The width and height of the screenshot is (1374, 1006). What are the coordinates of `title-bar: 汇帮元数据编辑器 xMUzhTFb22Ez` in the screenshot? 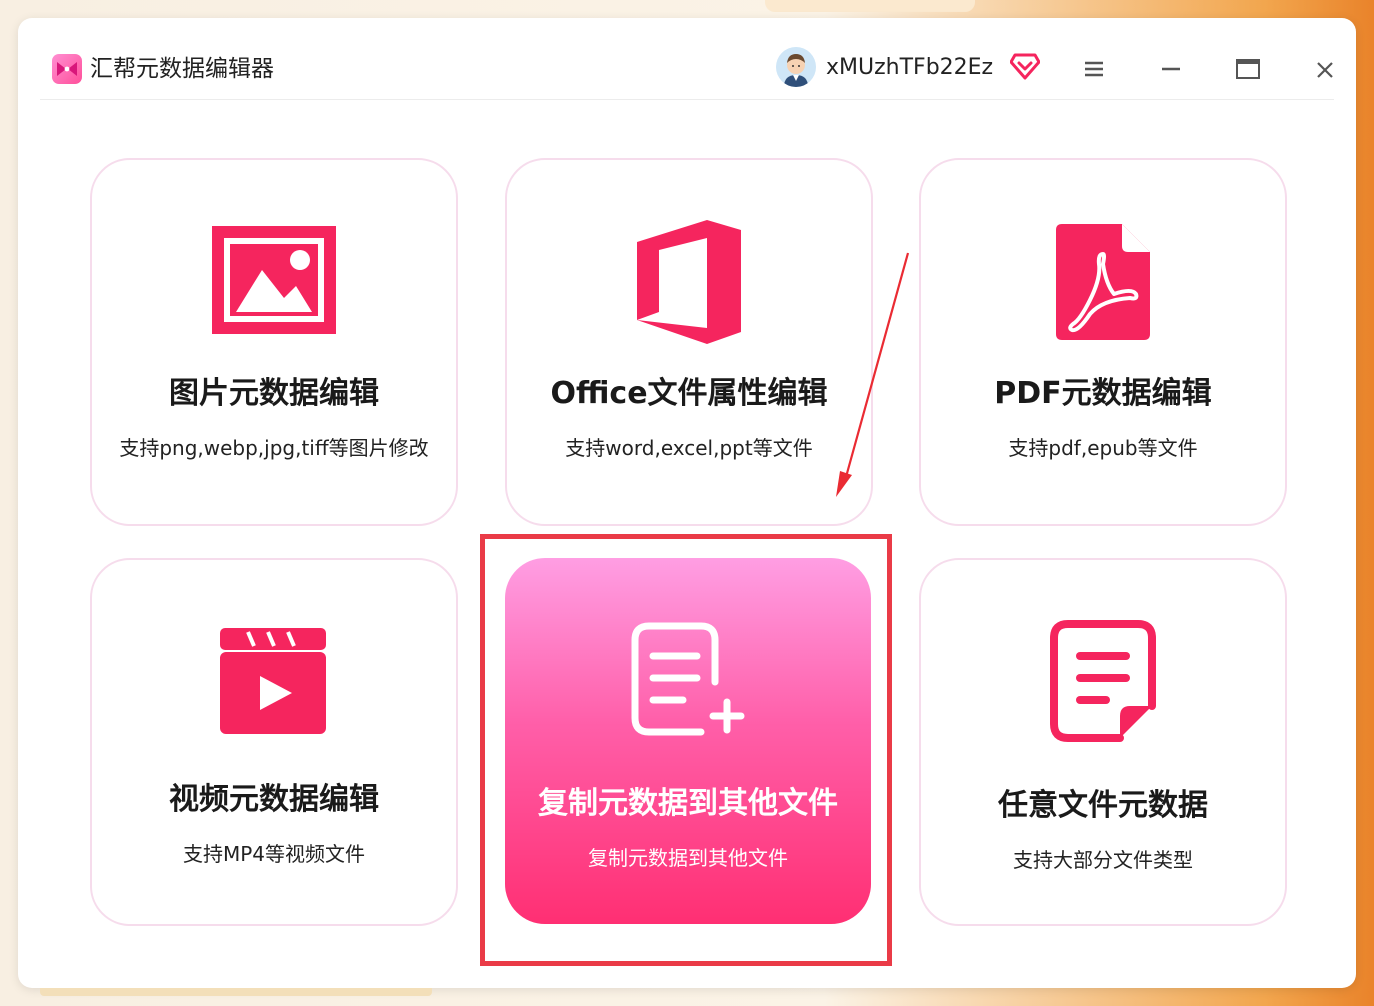 It's located at (687, 59).